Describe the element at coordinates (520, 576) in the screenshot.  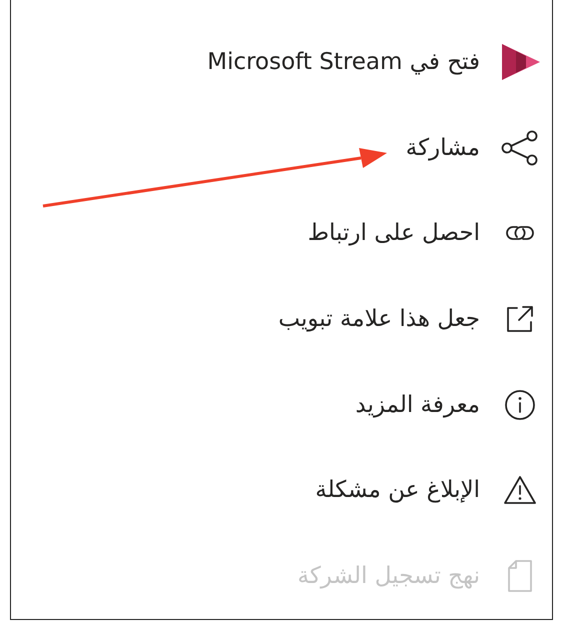
I see `document-icon` at that location.